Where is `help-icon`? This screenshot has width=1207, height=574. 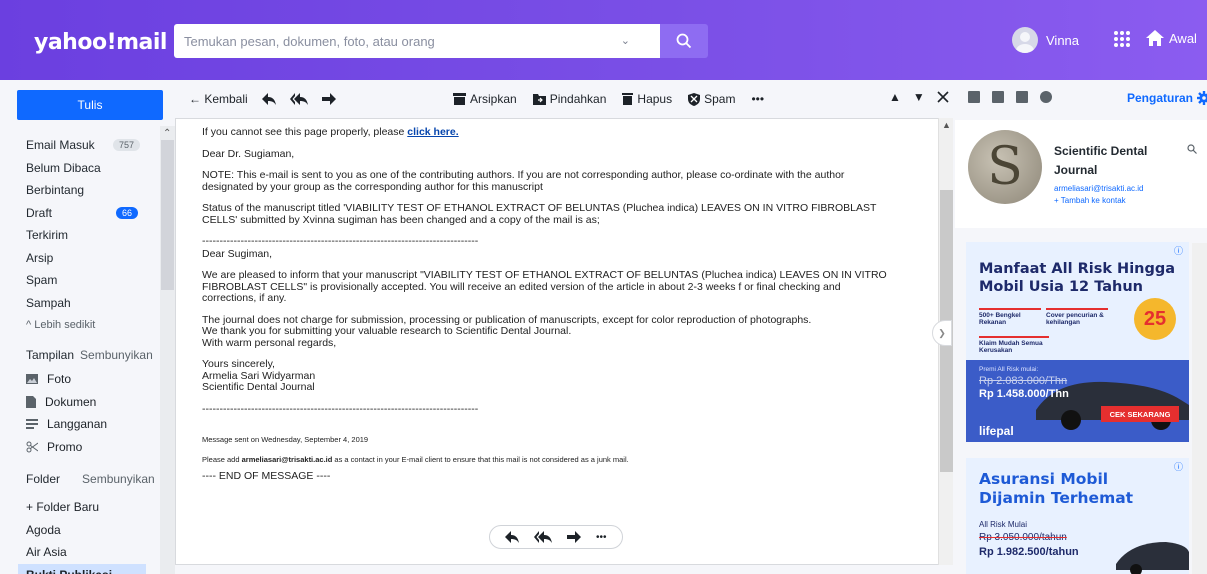 help-icon is located at coordinates (1046, 97).